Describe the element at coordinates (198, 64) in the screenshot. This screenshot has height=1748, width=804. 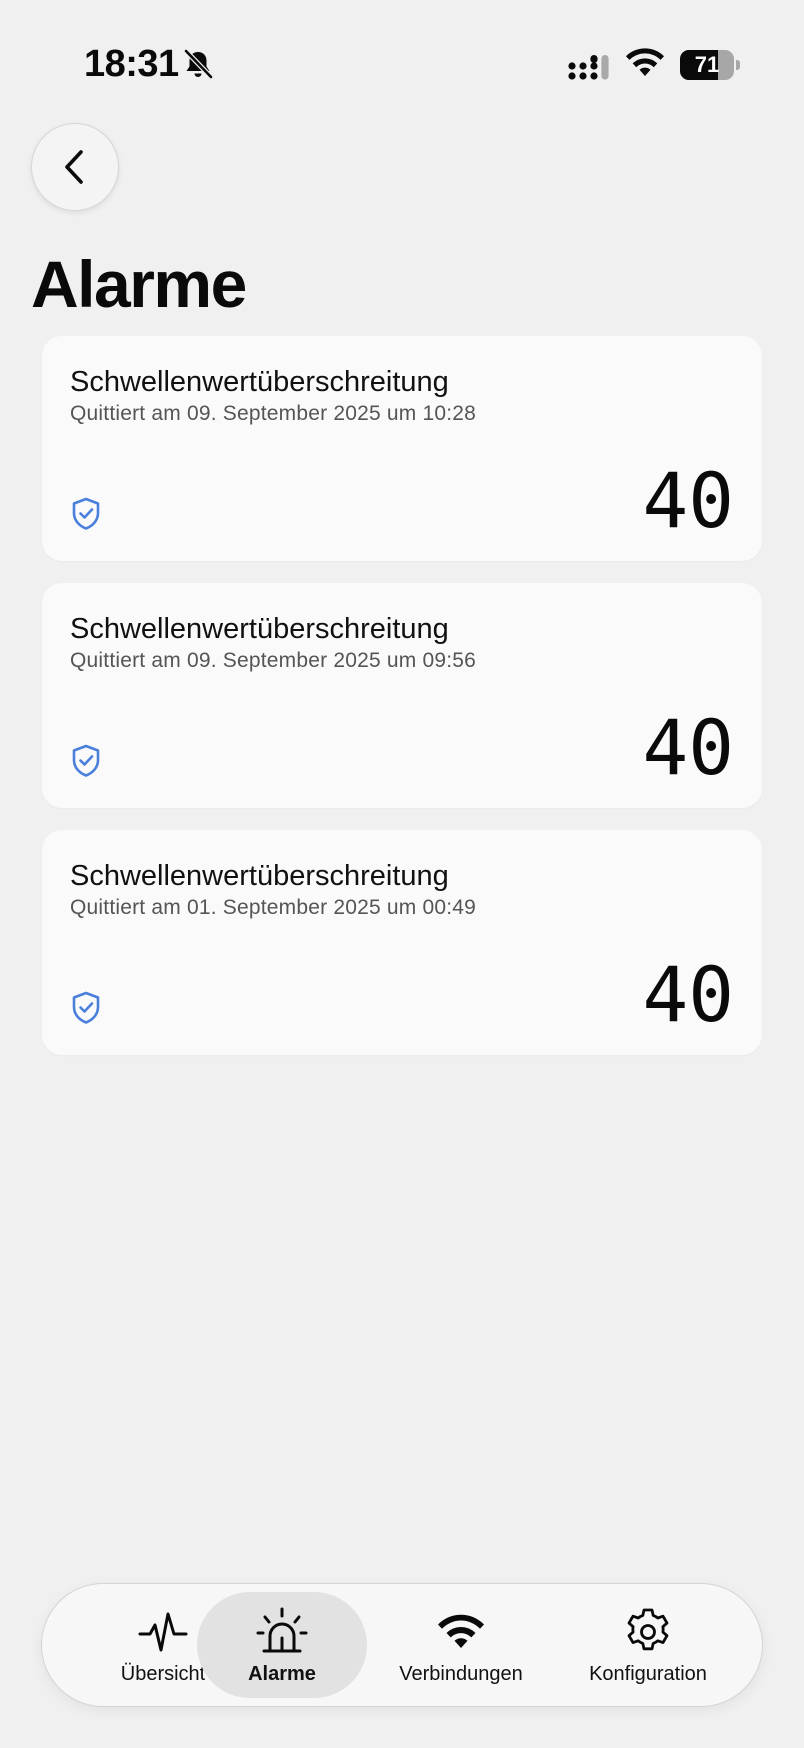
I see `bell-off-icon` at that location.